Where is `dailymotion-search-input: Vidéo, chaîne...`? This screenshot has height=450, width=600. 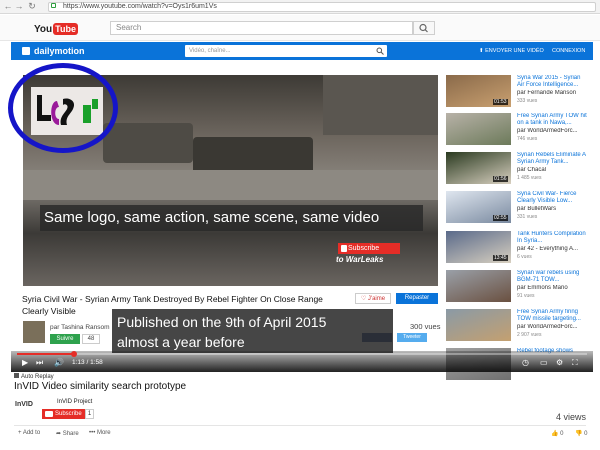 dailymotion-search-input: Vidéo, chaîne... is located at coordinates (286, 51).